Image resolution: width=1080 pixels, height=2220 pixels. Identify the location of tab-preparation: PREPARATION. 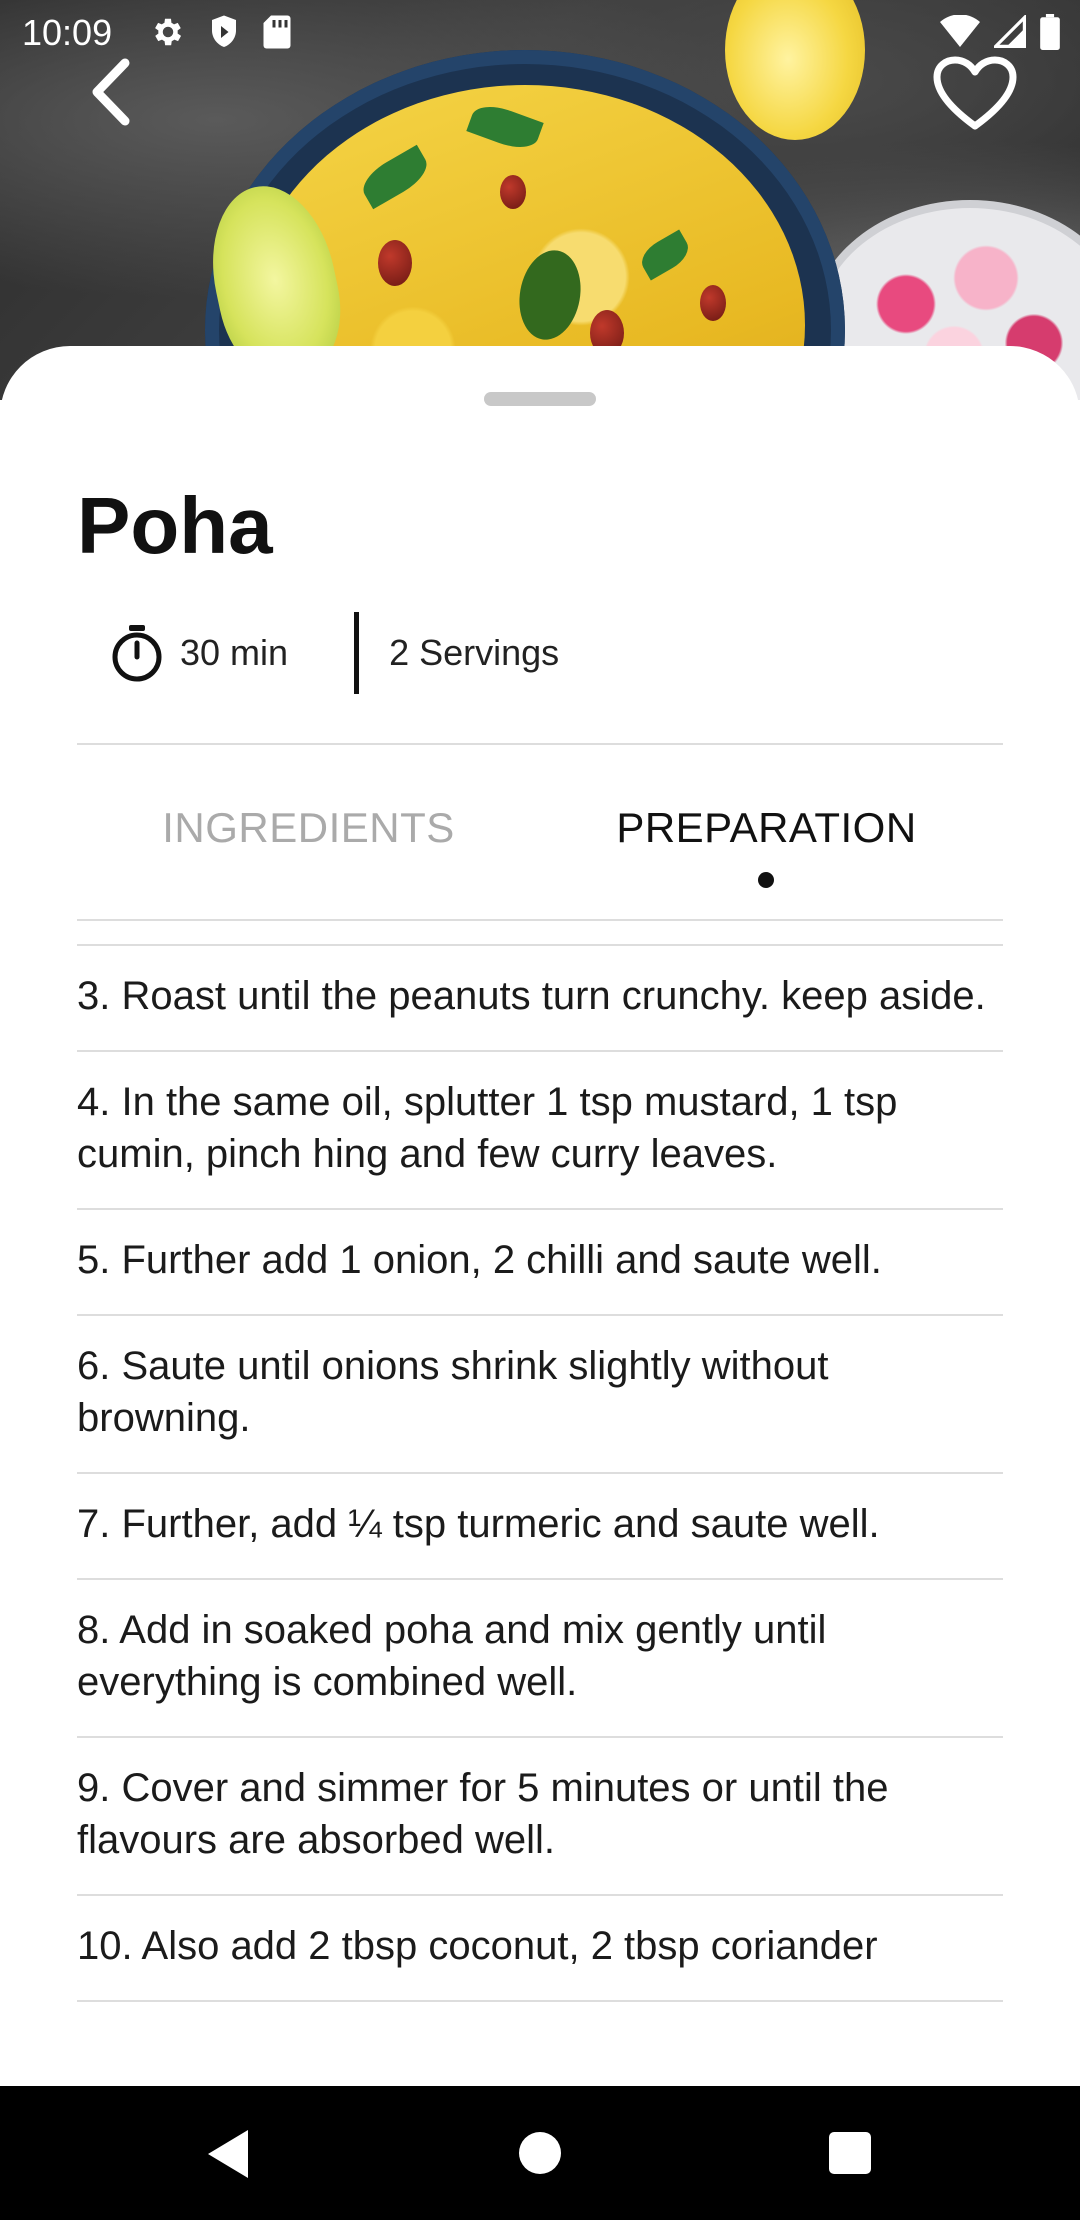
(766, 831).